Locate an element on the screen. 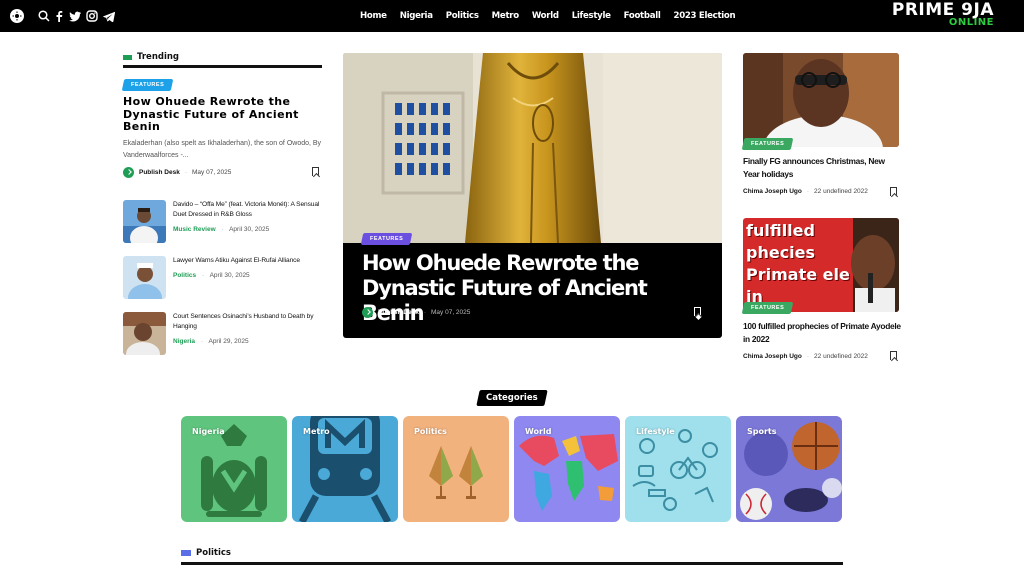 This screenshot has width=1024, height=576. category-tile-politics: Politics is located at coordinates (456, 469).